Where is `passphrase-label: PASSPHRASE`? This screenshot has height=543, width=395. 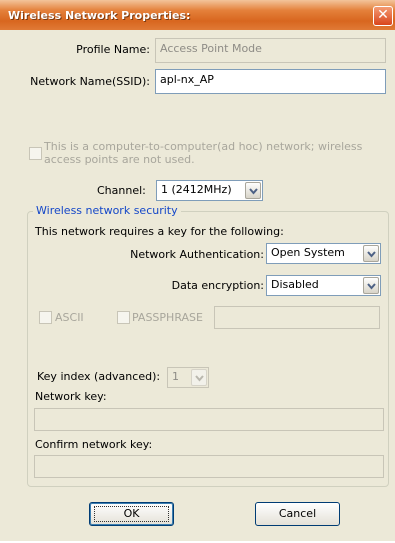
passphrase-label: PASSPHRASE is located at coordinates (167, 317).